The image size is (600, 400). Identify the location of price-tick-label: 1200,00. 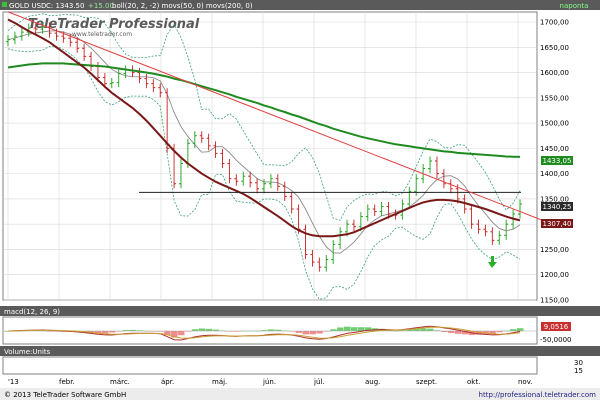
(554, 275).